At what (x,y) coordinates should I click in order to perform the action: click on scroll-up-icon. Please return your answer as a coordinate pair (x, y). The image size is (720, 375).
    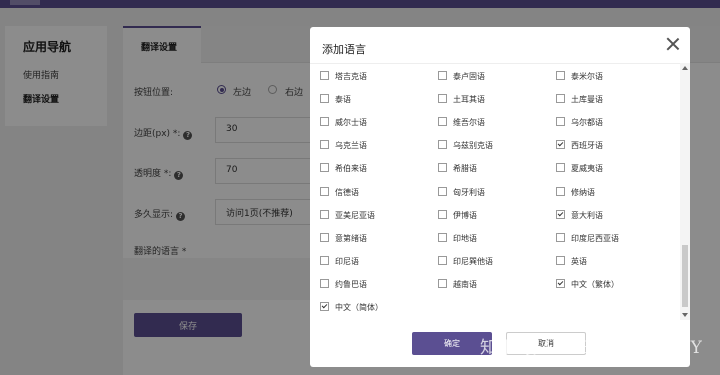
    Looking at the image, I should click on (685, 68).